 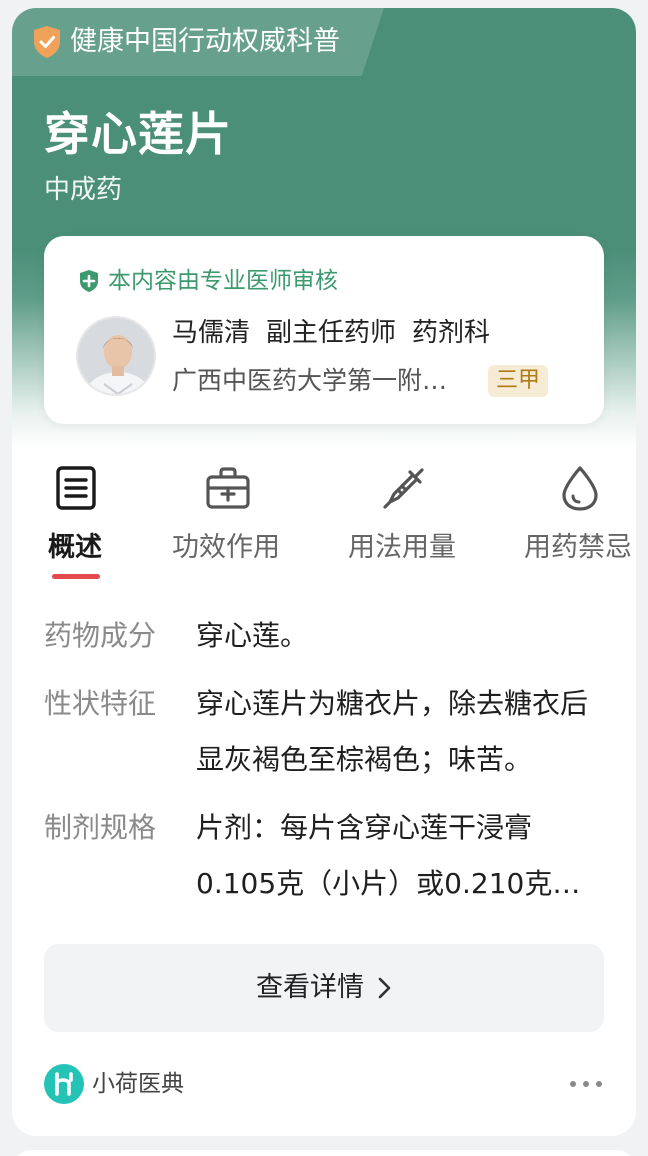 What do you see at coordinates (324, 636) in the screenshot?
I see `info-row-ingredients: 药物成分 穿心莲。` at bounding box center [324, 636].